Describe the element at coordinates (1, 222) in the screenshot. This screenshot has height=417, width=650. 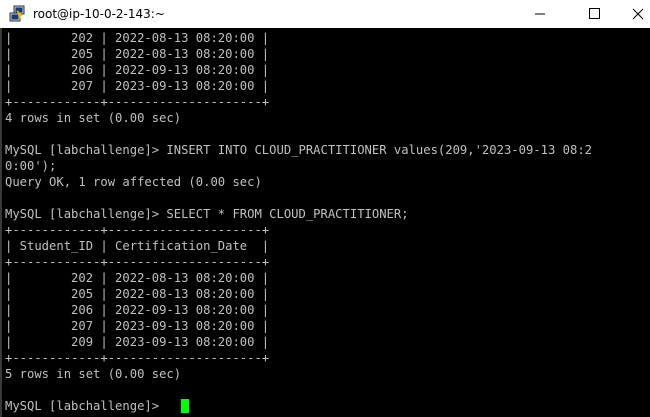
I see `window-border` at that location.